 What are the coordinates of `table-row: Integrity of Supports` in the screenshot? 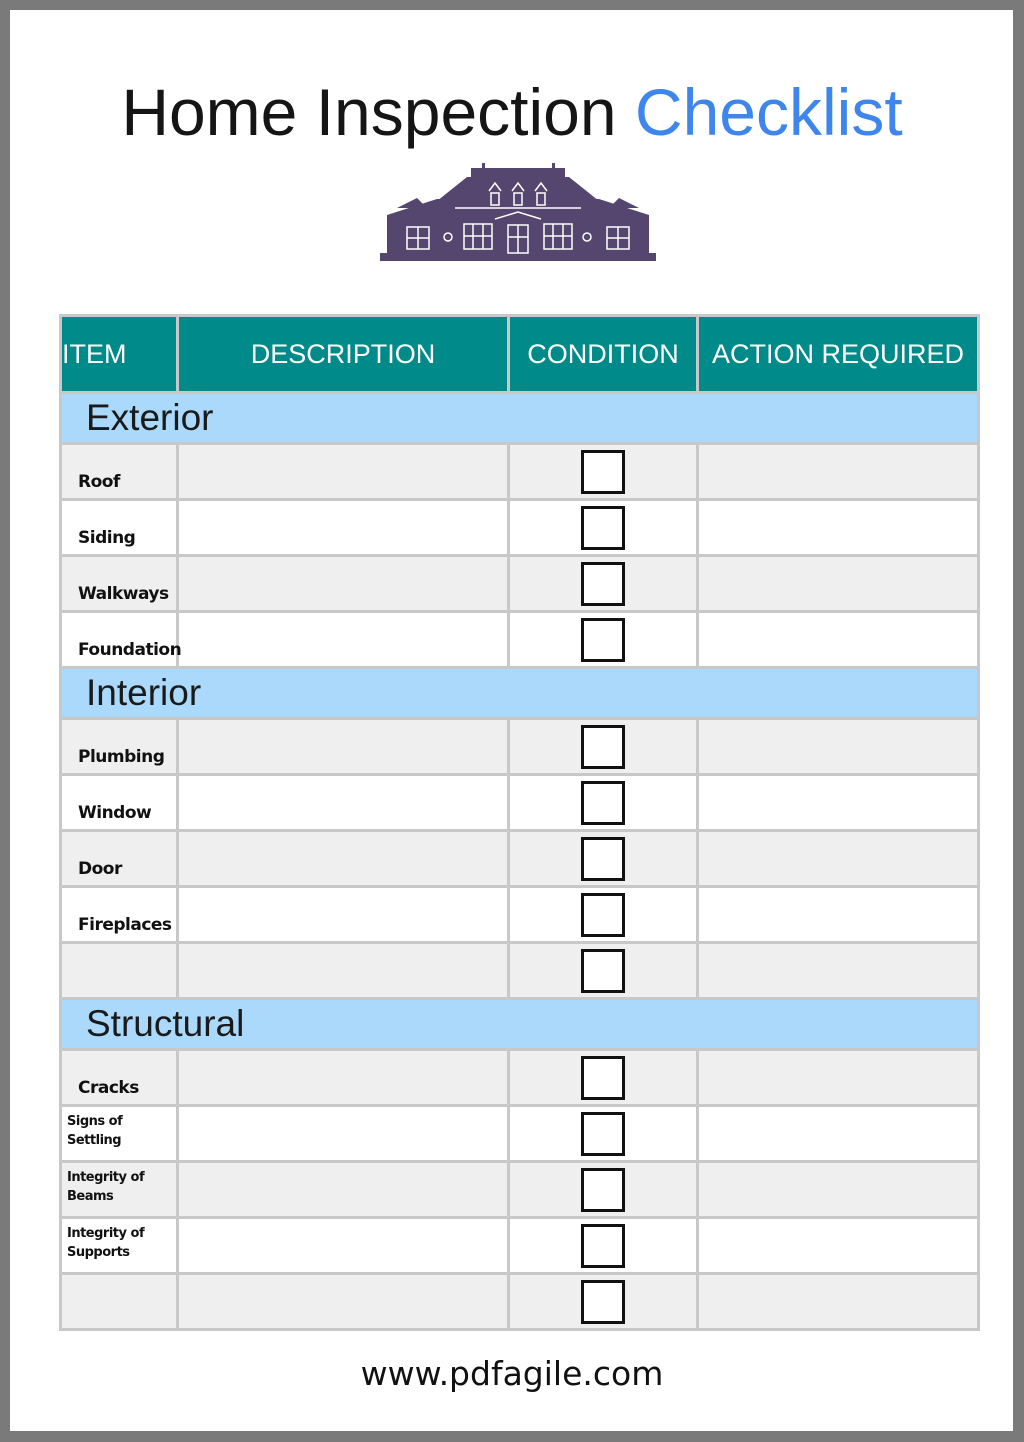 It's located at (519, 1245).